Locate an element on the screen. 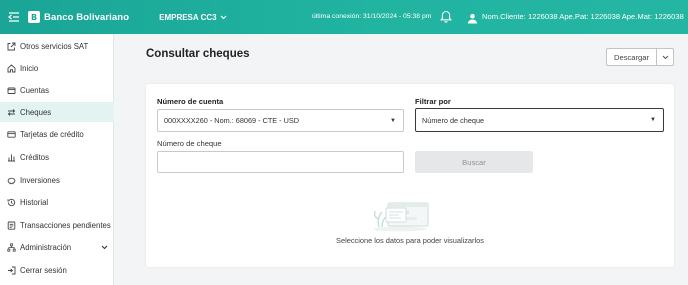 This screenshot has width=688, height=285. pending-list-icon is located at coordinates (11, 225).